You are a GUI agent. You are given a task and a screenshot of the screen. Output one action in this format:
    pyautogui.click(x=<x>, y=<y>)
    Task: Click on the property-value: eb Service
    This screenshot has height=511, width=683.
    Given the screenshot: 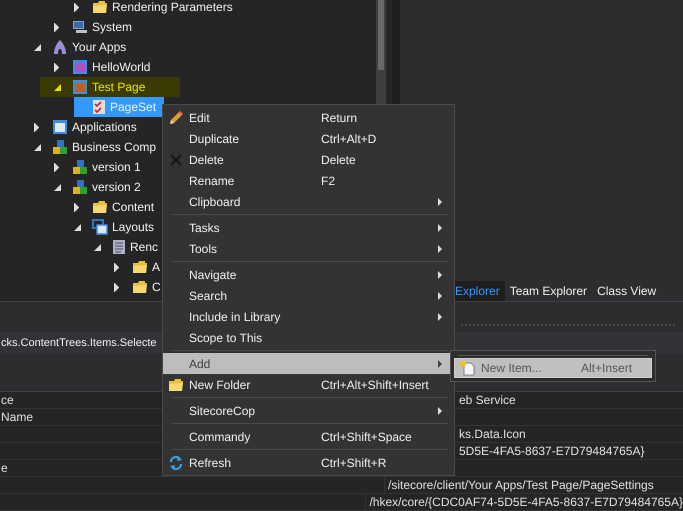 What is the action you would take?
    pyautogui.click(x=487, y=400)
    